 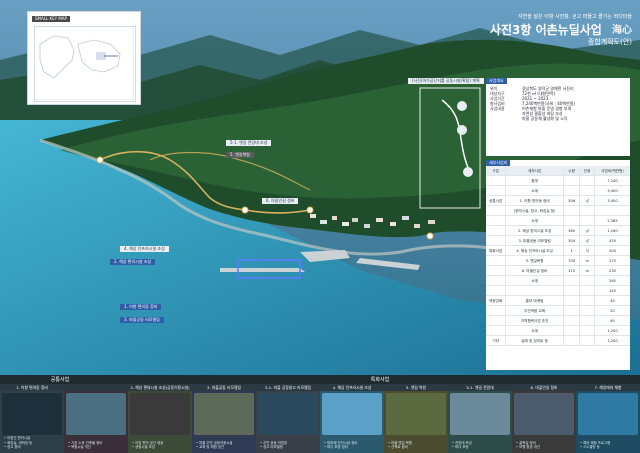 What do you see at coordinates (535, 230) in the screenshot?
I see `table-cell: 2. 해상 편의시설 조성` at bounding box center [535, 230].